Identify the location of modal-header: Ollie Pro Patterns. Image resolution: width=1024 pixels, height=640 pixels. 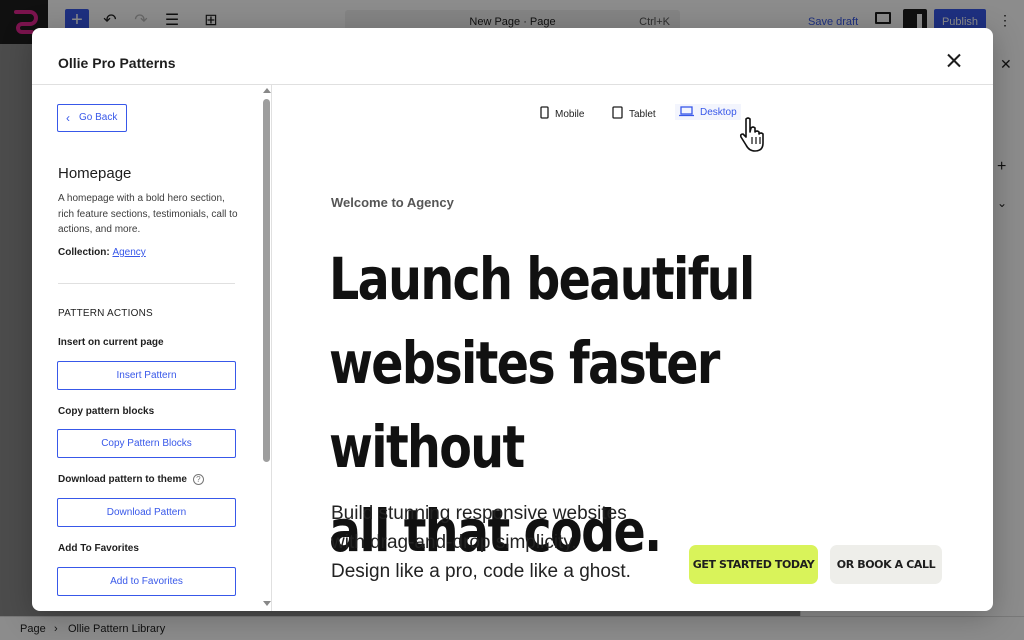
(512, 56).